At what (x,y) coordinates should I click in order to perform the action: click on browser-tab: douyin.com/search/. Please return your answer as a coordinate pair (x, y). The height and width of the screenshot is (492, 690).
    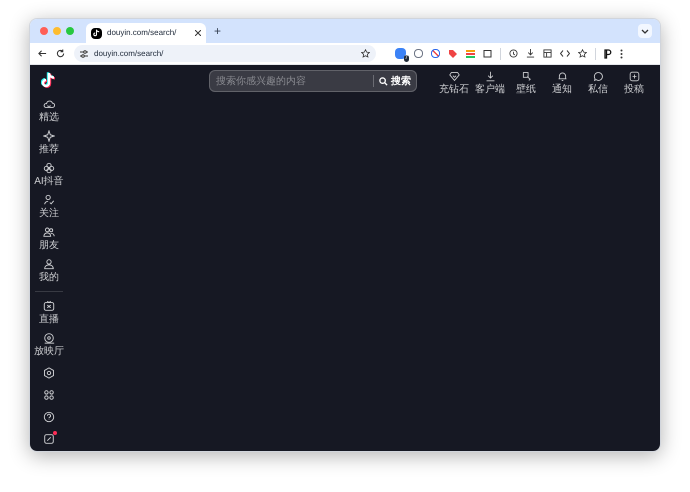
    Looking at the image, I should click on (146, 33).